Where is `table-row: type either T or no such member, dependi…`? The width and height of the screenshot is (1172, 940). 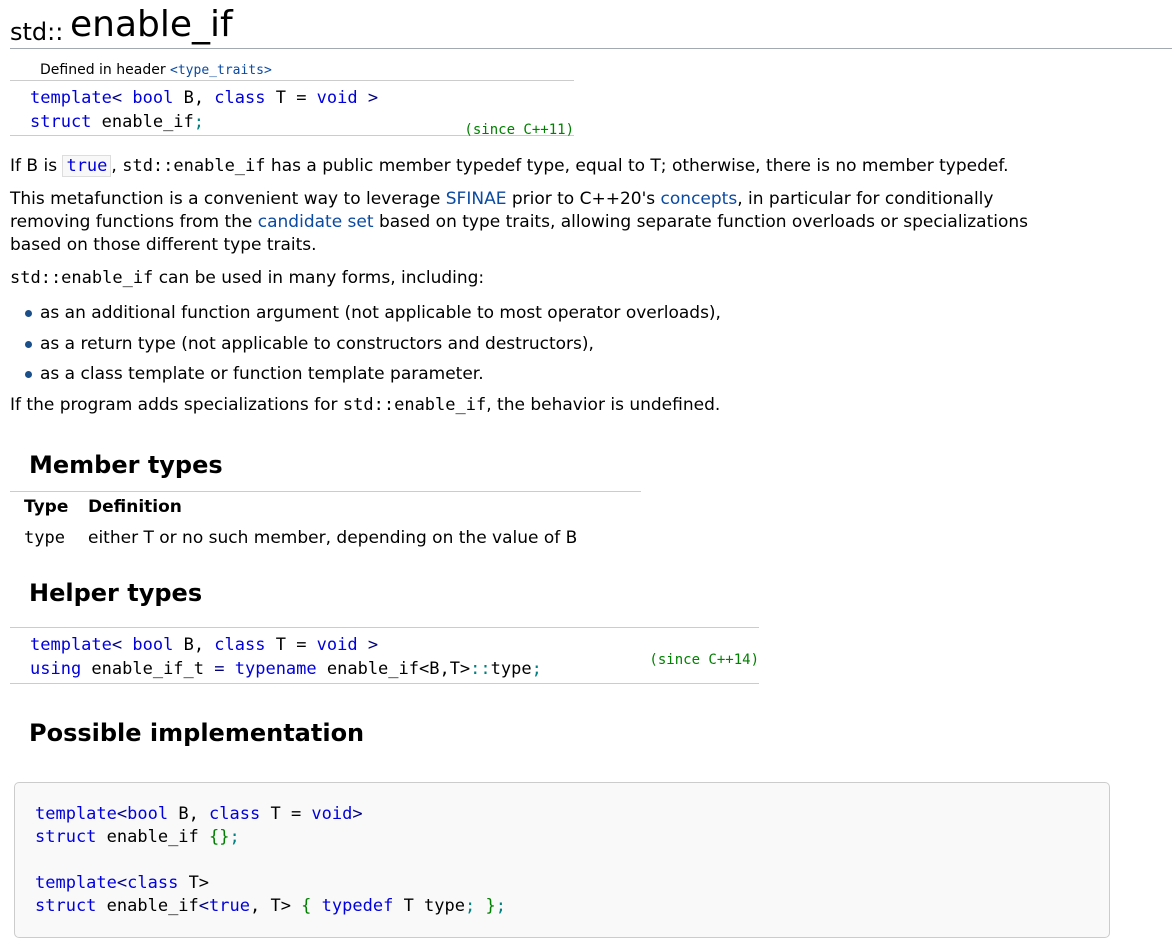 table-row: type either T or no such member, dependi… is located at coordinates (325, 538).